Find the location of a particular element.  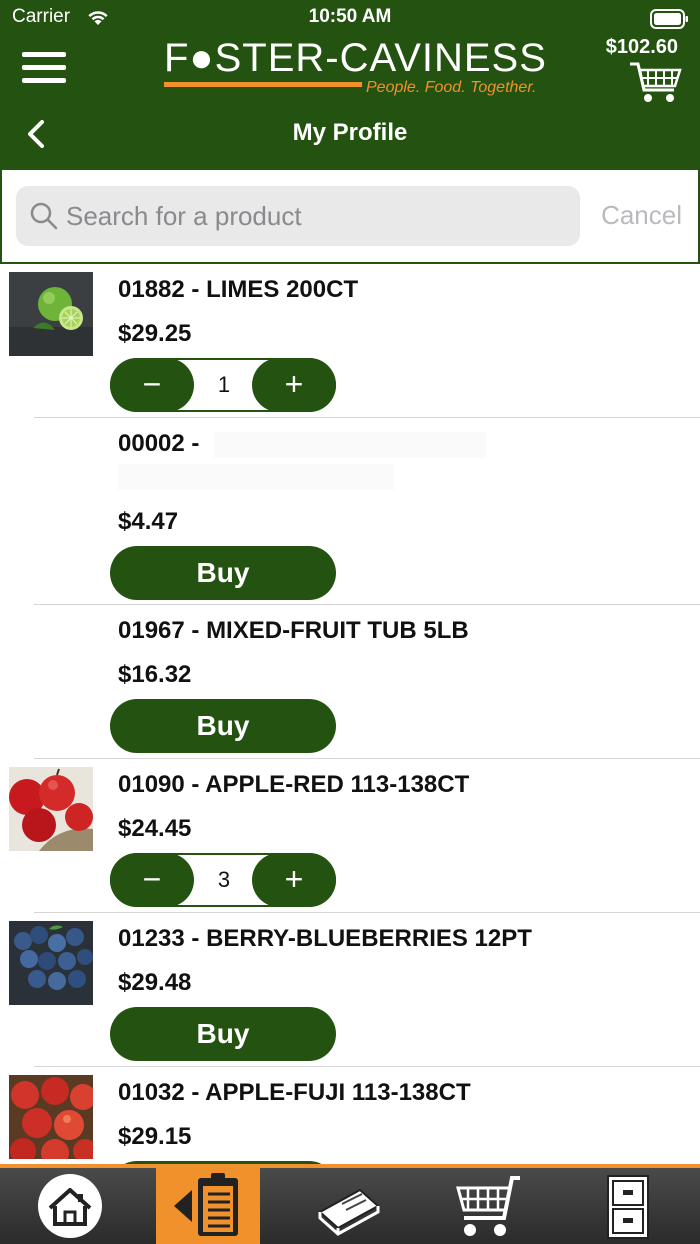

tab-home is located at coordinates (70, 1206).